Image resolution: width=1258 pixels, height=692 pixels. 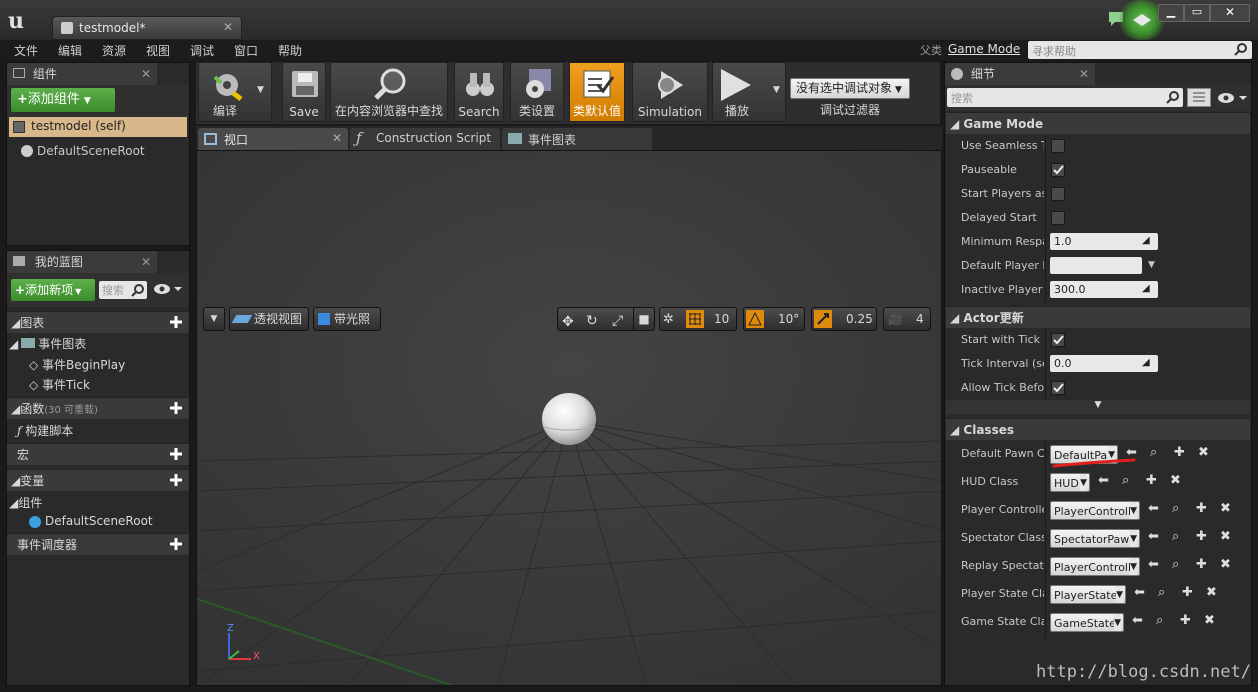 I want to click on event-begin-play-item: ◇ 事件BeginPlay, so click(x=77, y=364).